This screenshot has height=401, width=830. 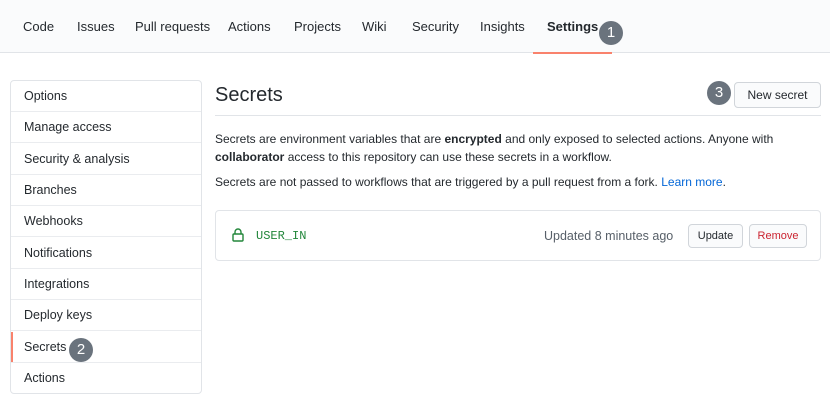 What do you see at coordinates (317, 26) in the screenshot?
I see `tab-projects: Projects` at bounding box center [317, 26].